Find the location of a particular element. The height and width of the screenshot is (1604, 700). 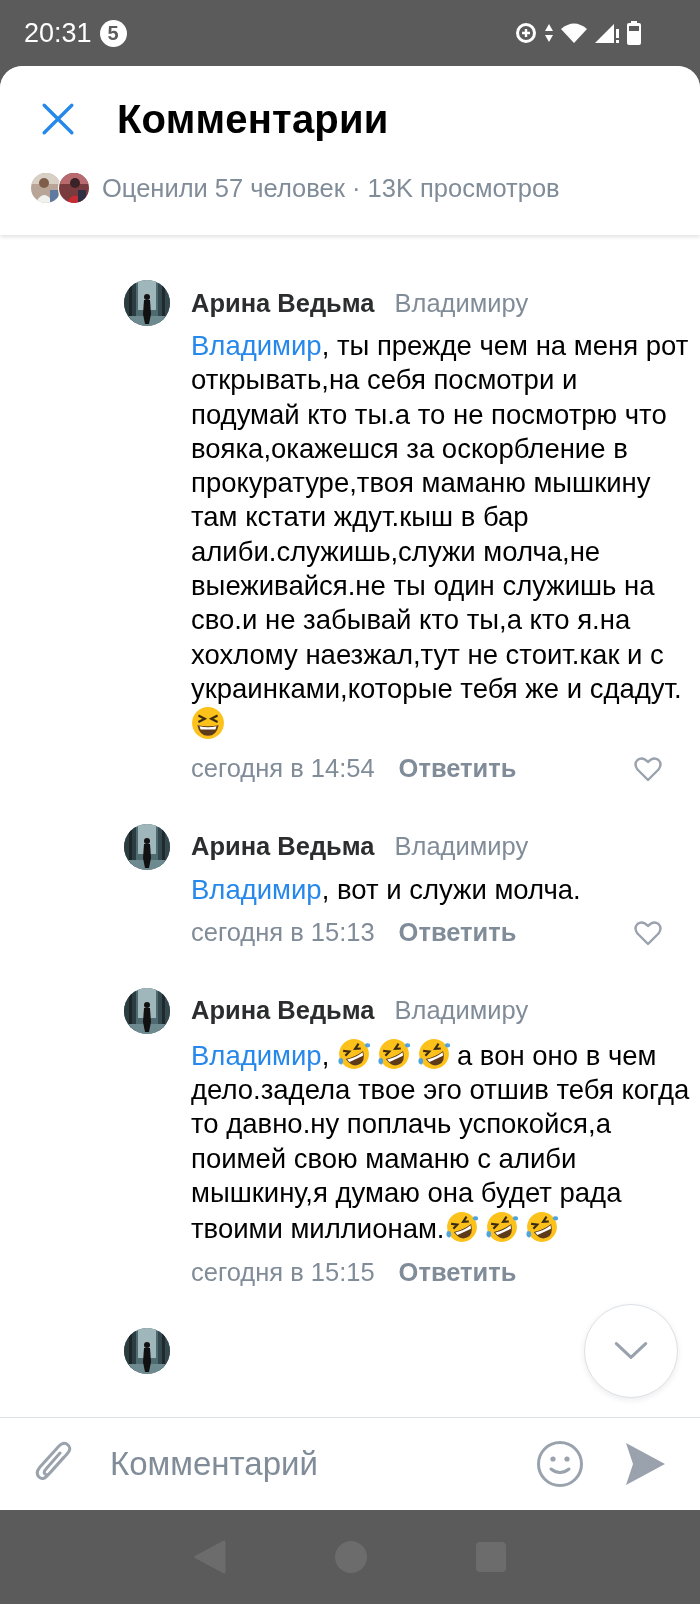

smiley-icon is located at coordinates (560, 1464).